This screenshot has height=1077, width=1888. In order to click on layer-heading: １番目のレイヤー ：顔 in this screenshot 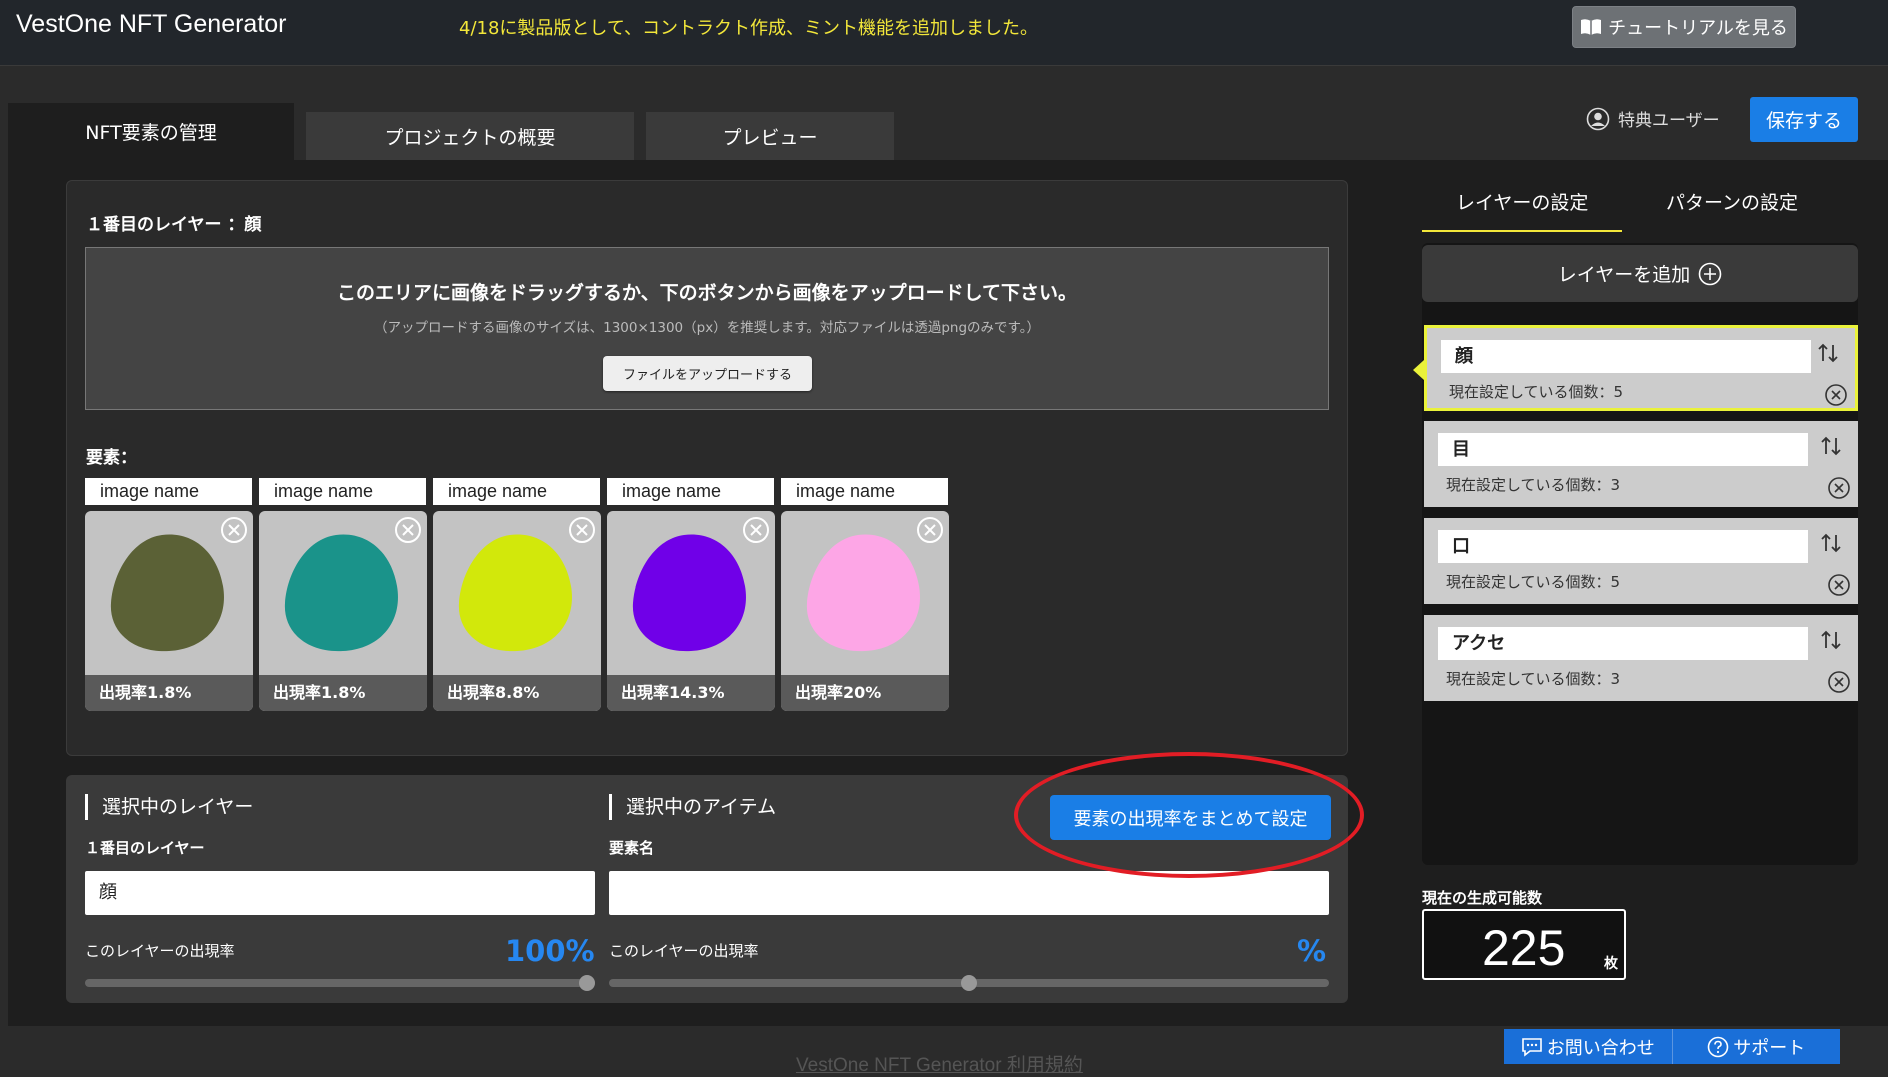, I will do `click(174, 225)`.